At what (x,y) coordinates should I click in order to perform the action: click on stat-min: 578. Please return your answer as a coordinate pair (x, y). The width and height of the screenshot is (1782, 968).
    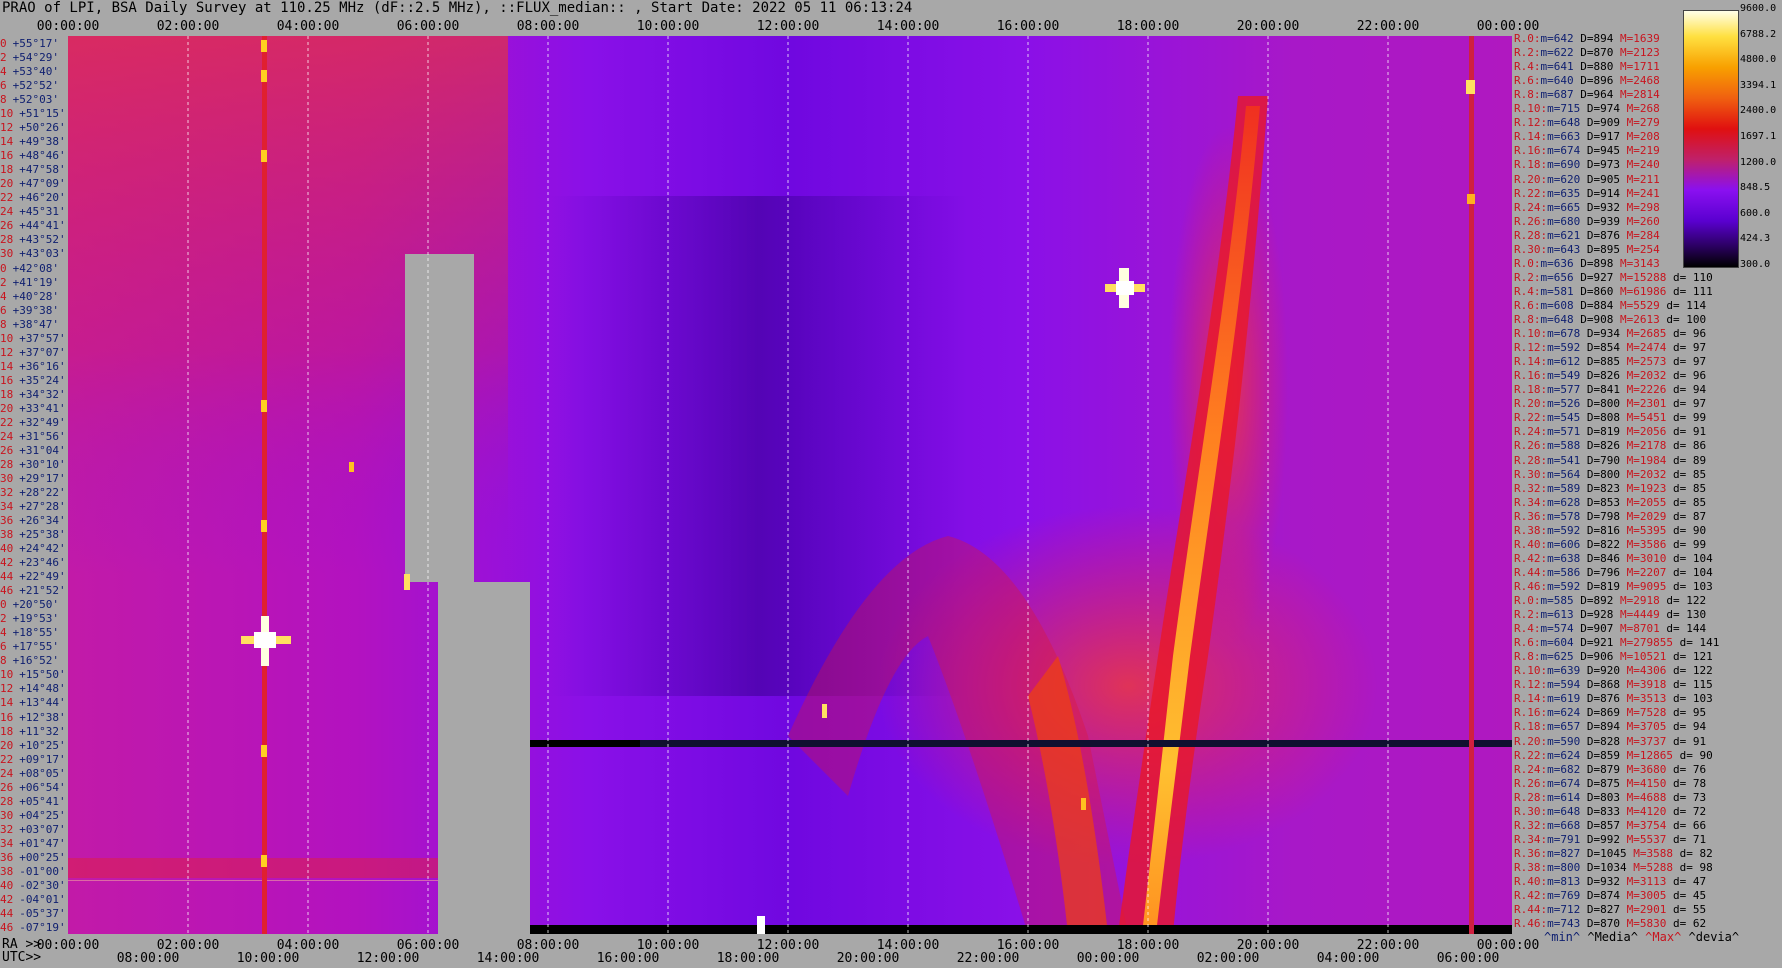
    Looking at the image, I should click on (1570, 516).